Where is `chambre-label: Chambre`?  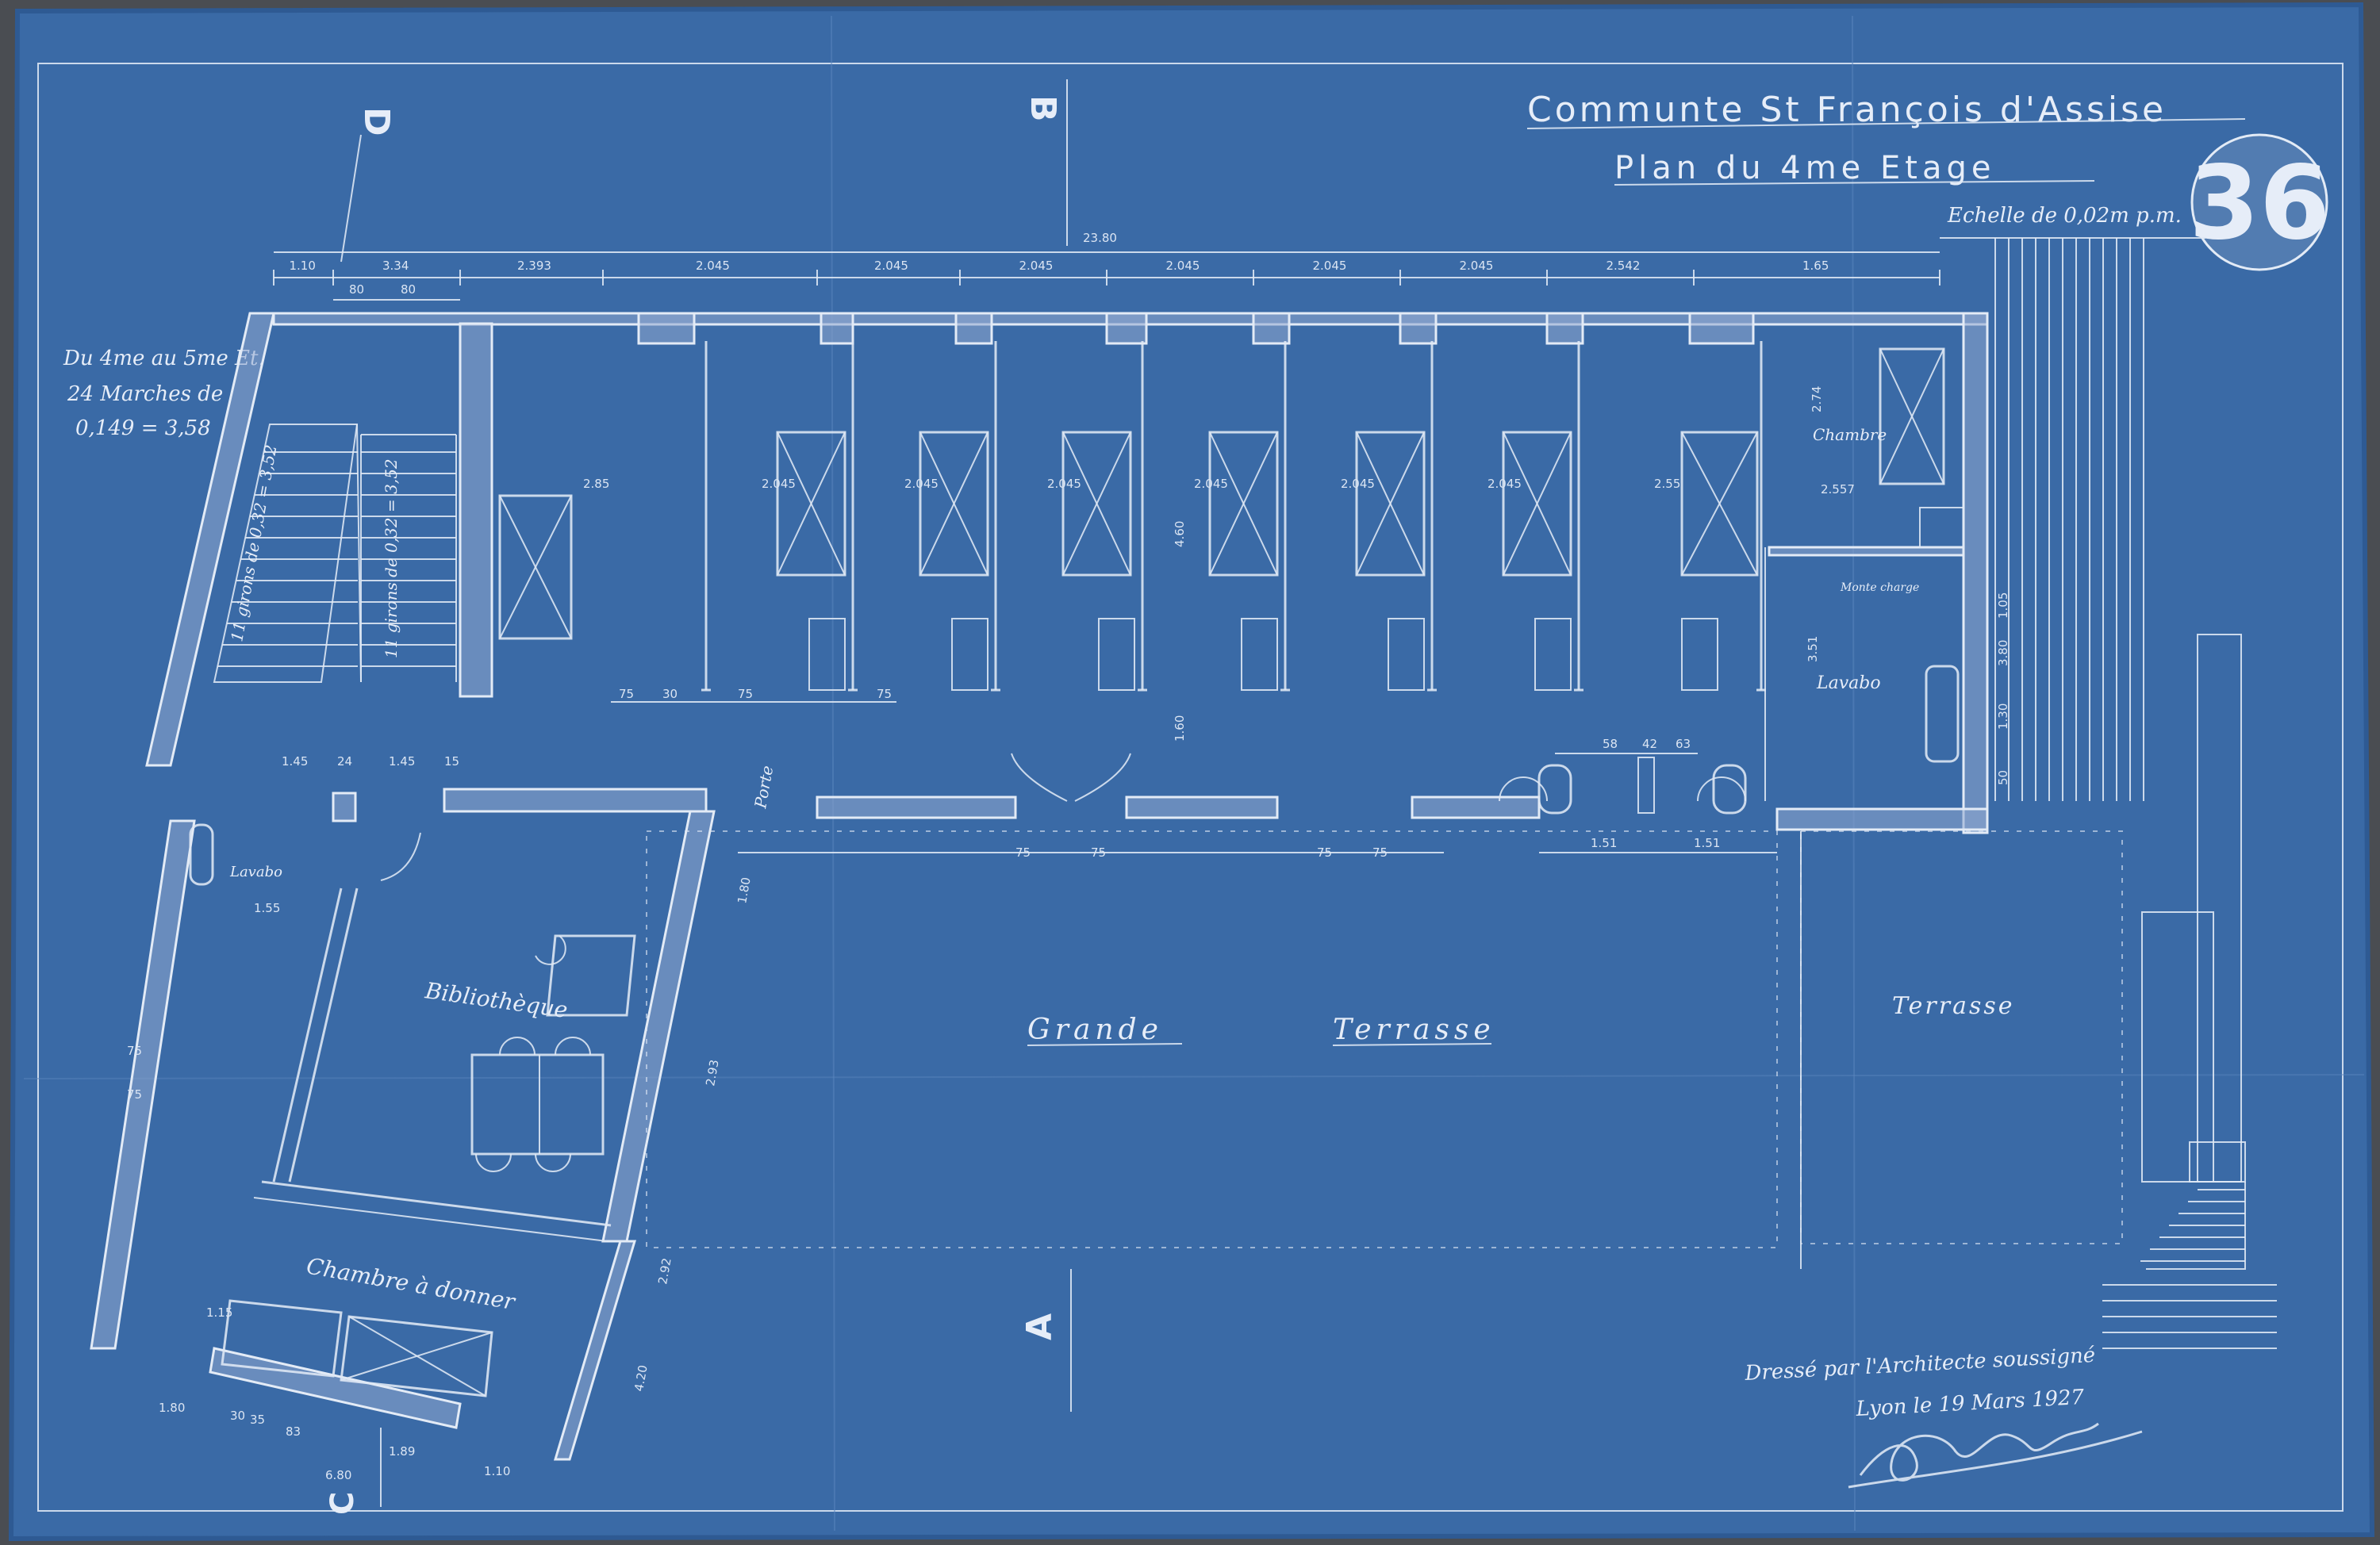 chambre-label: Chambre is located at coordinates (1850, 434).